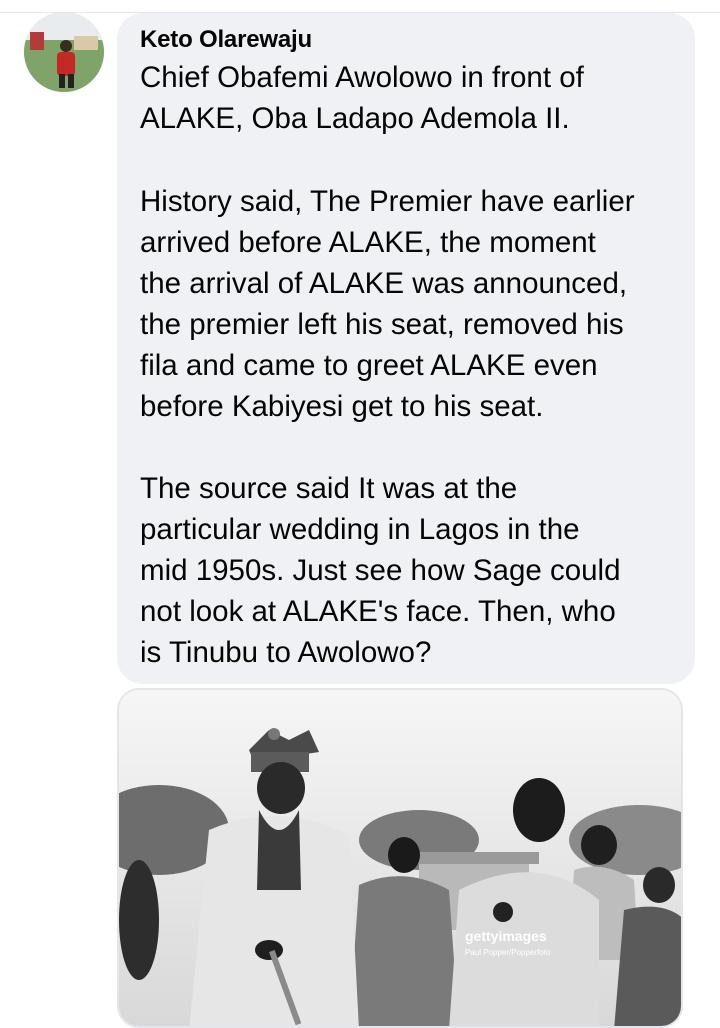 This screenshot has width=720, height=1028. Describe the element at coordinates (508, 952) in the screenshot. I see `photo-credit: Paul Popper/Popperfoto` at that location.